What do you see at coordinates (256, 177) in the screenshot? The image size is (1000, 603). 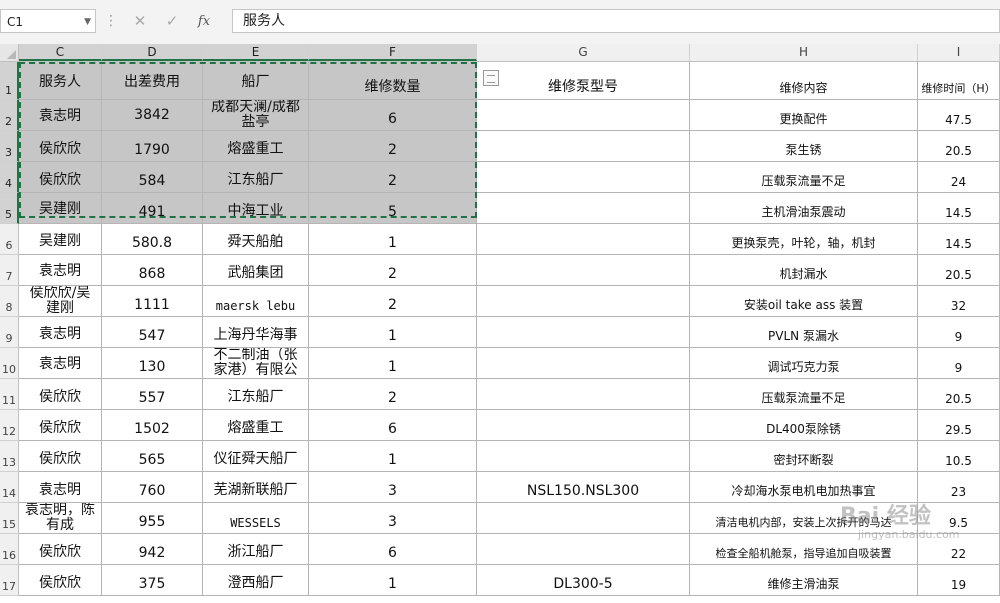 I see `cell-e4: 江东船厂` at bounding box center [256, 177].